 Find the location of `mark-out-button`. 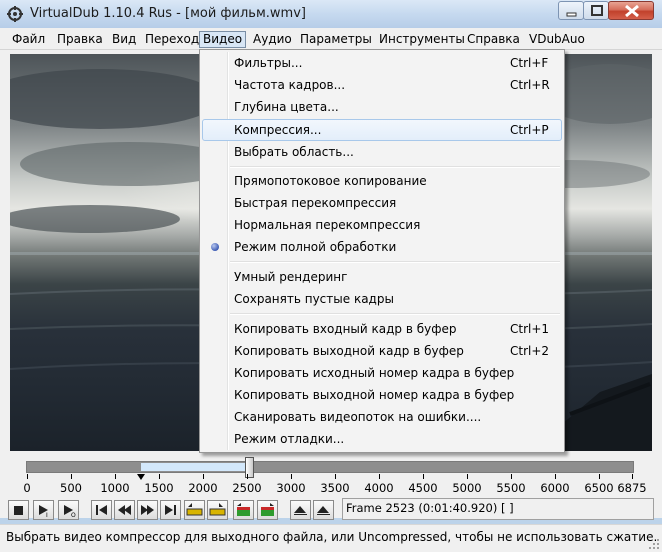

mark-out-button is located at coordinates (323, 510).